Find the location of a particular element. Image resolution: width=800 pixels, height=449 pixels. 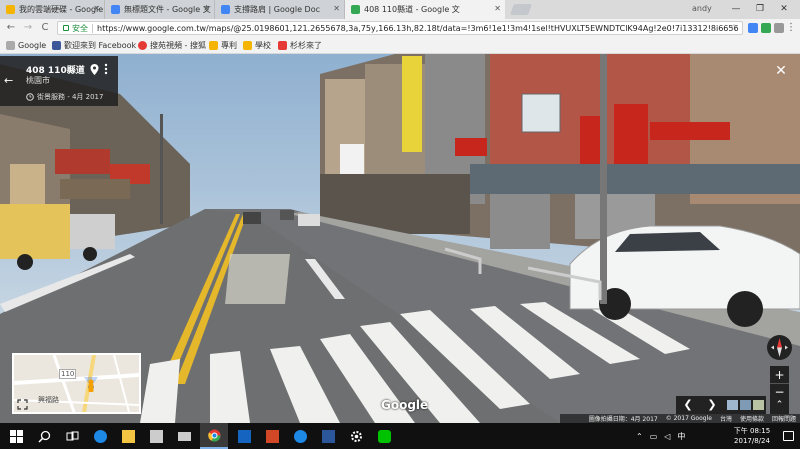

start-button is located at coordinates (16, 436).